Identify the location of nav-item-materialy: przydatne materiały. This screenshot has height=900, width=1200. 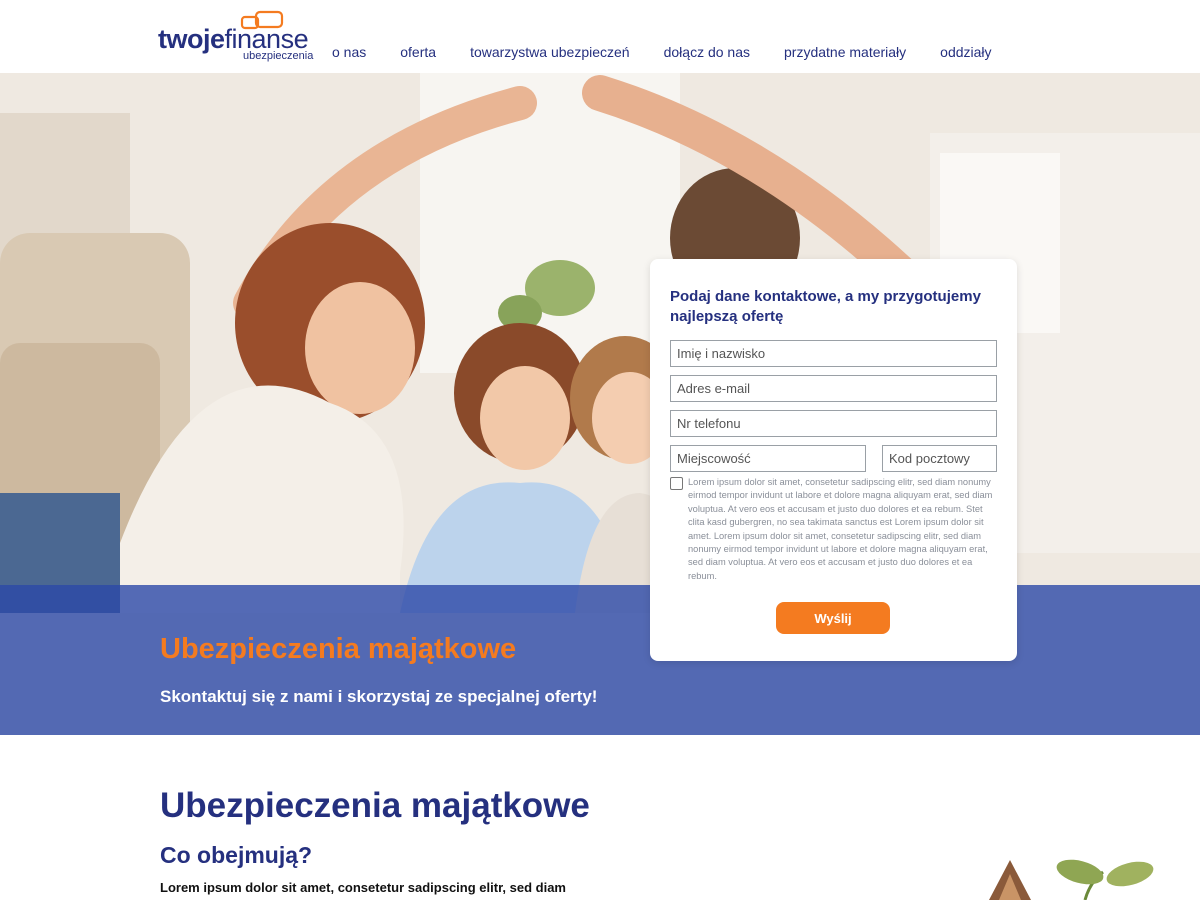
(845, 52).